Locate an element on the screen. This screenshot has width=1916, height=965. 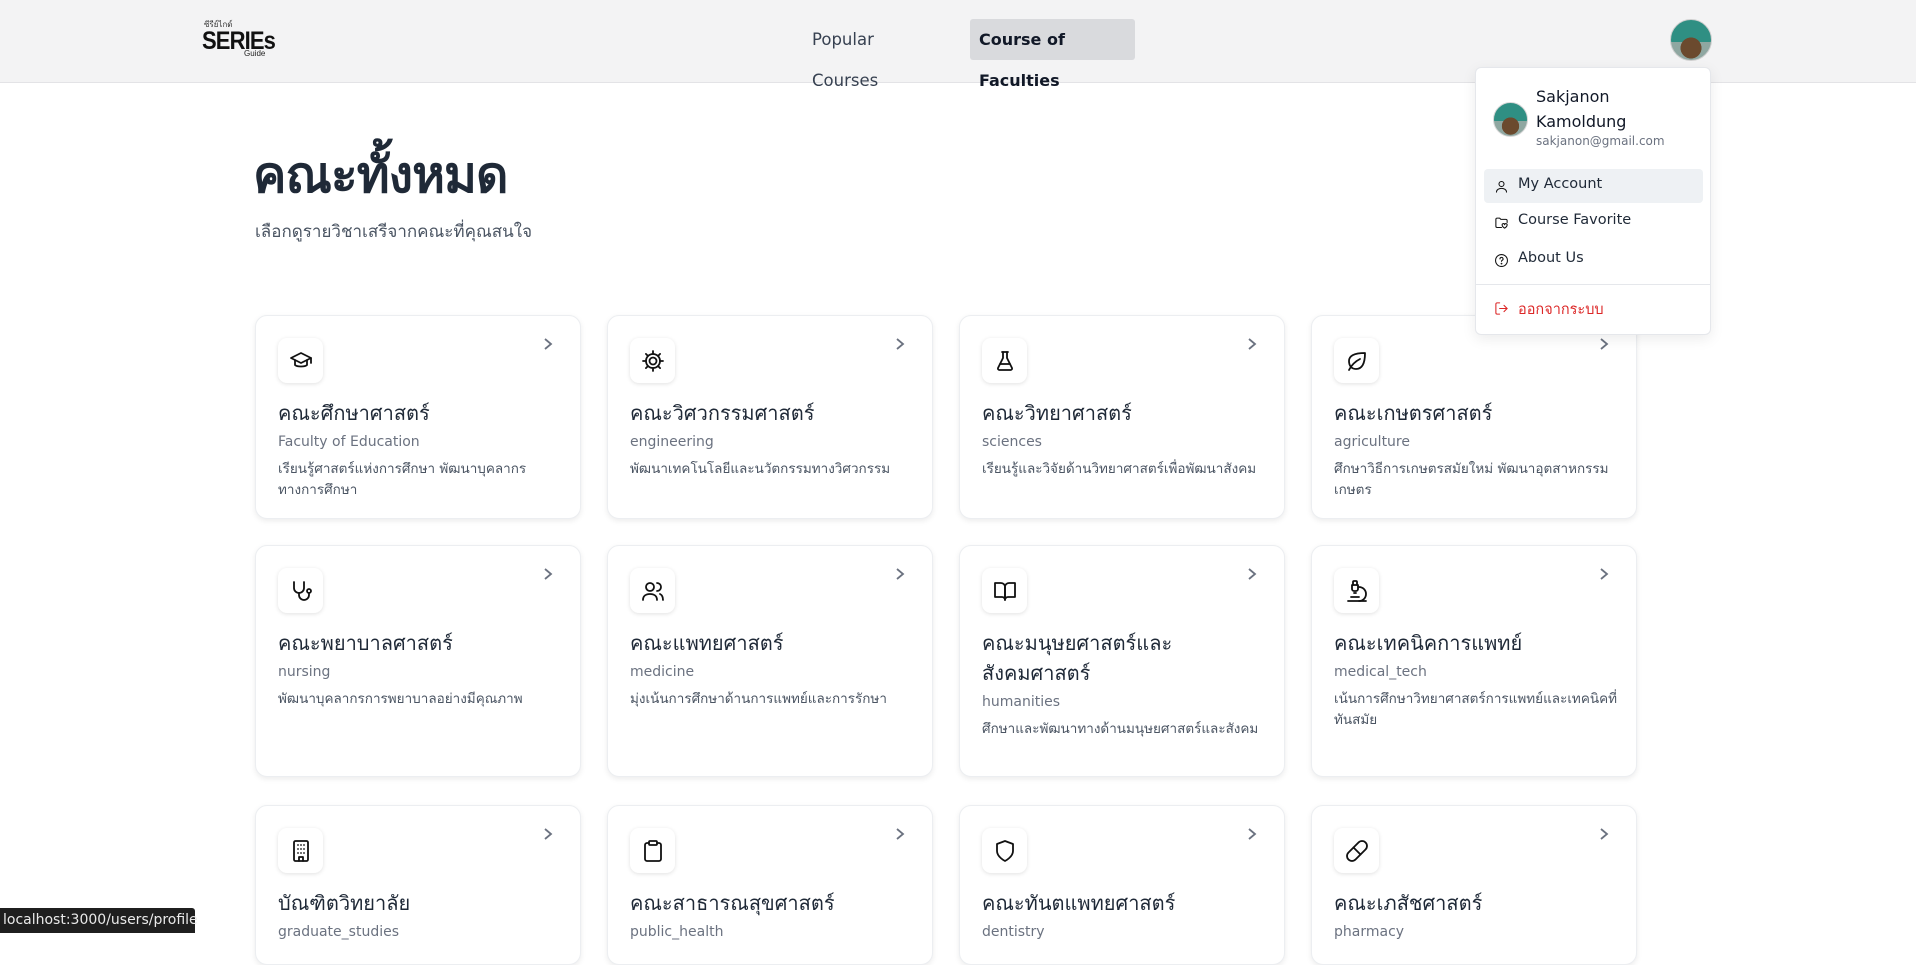
faculty-english-name: graduate_studies is located at coordinates (339, 932).